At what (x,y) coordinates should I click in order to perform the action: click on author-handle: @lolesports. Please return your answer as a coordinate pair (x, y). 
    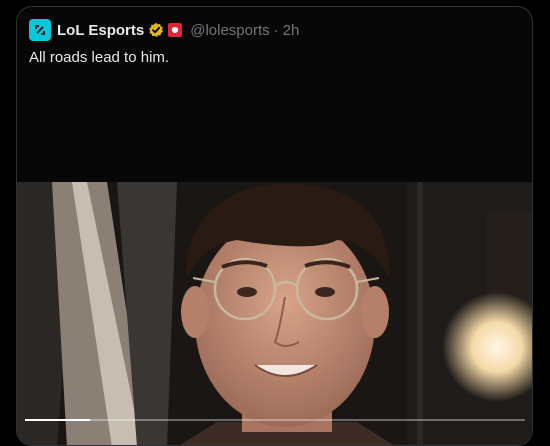
    Looking at the image, I should click on (229, 30).